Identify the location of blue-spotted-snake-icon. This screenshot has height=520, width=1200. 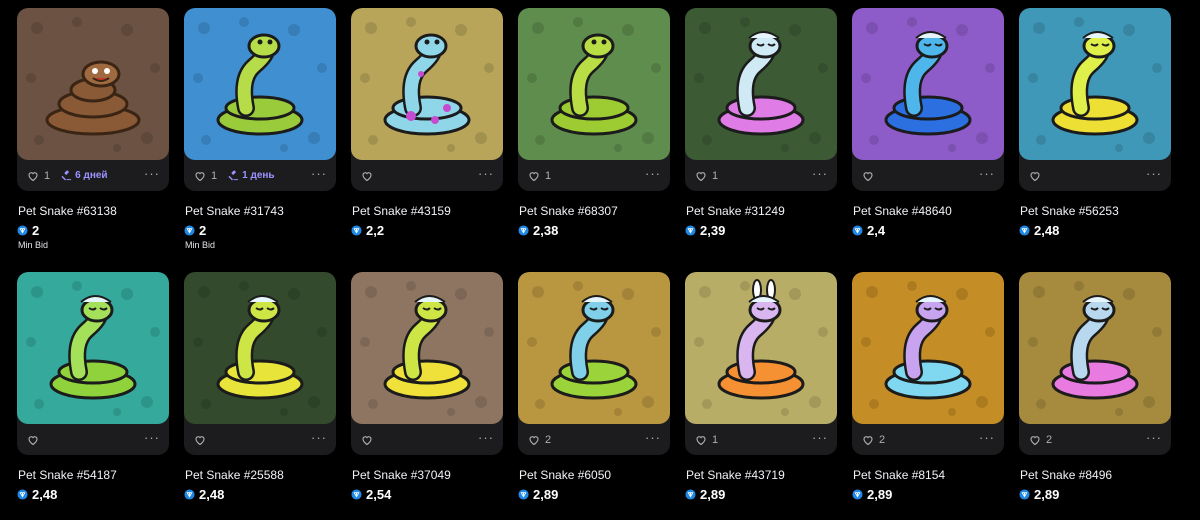
(427, 84).